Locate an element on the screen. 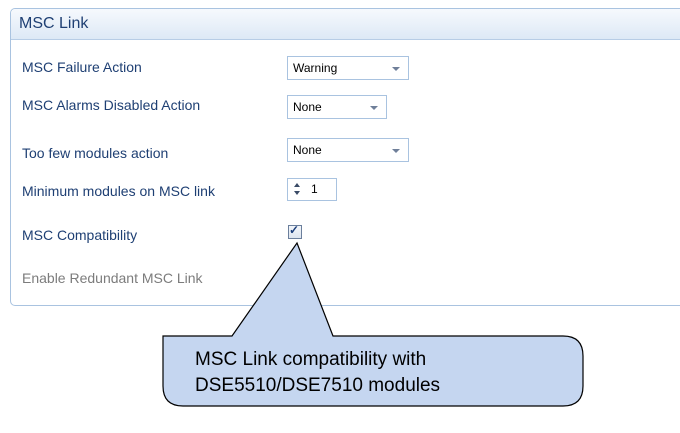 The height and width of the screenshot is (433, 680). callout-line-1: MSC Link compatibility with is located at coordinates (311, 359).